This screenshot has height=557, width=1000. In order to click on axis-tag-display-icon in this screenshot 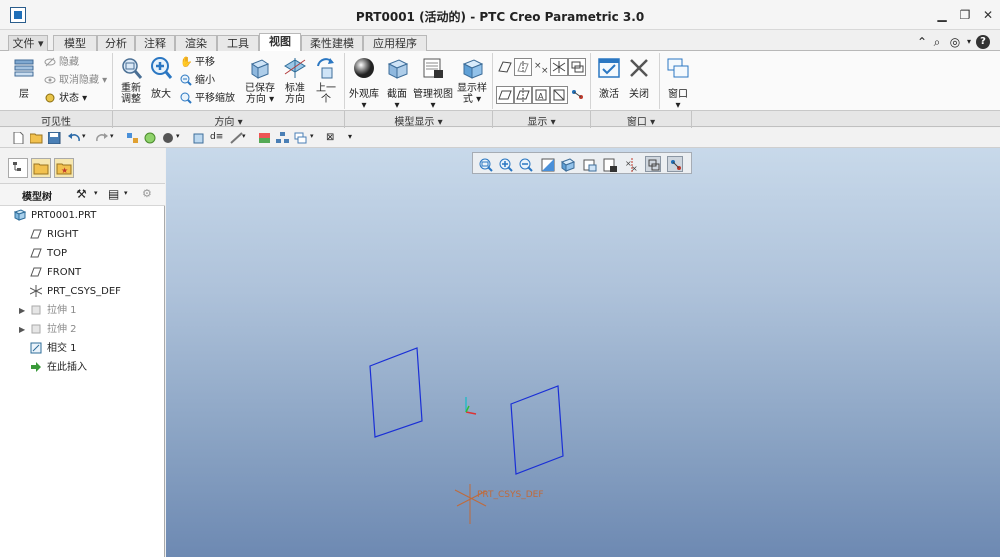, I will do `click(523, 95)`.